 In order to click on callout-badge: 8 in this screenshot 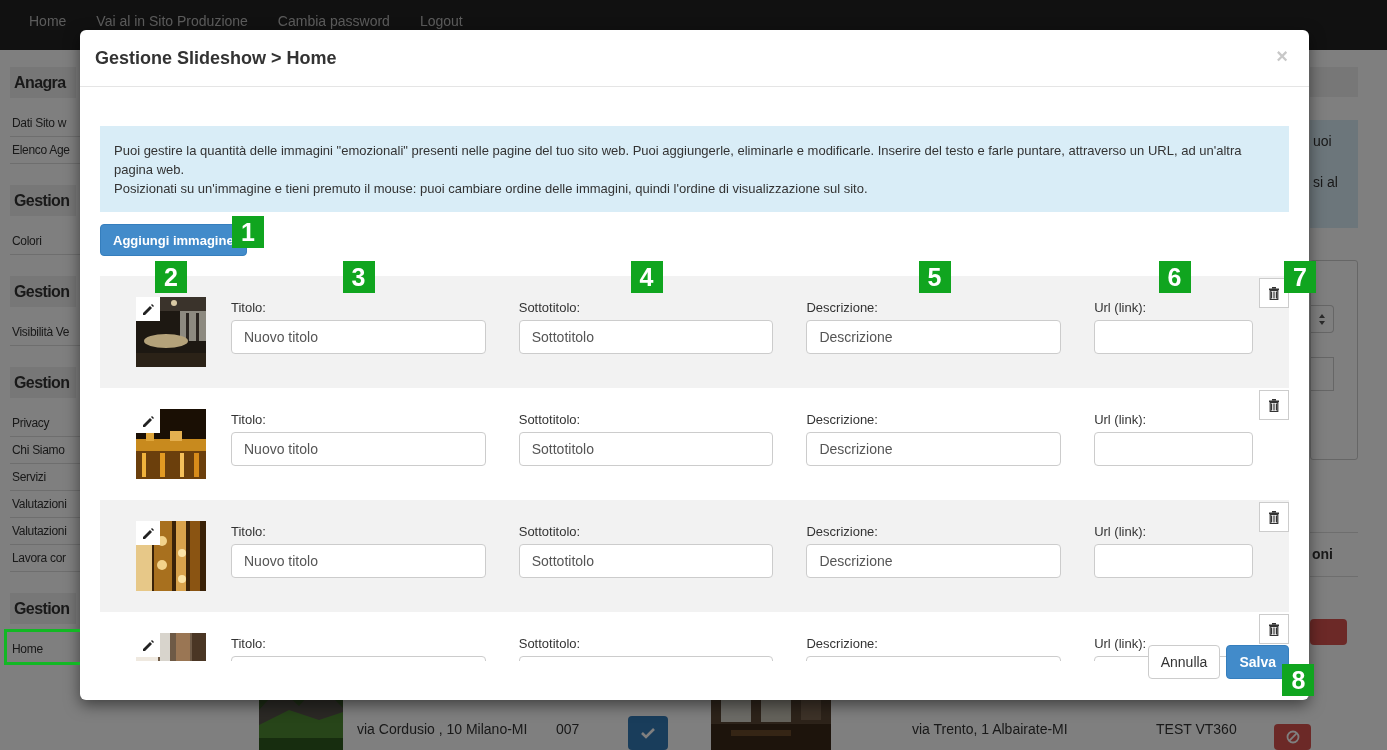, I will do `click(1298, 680)`.